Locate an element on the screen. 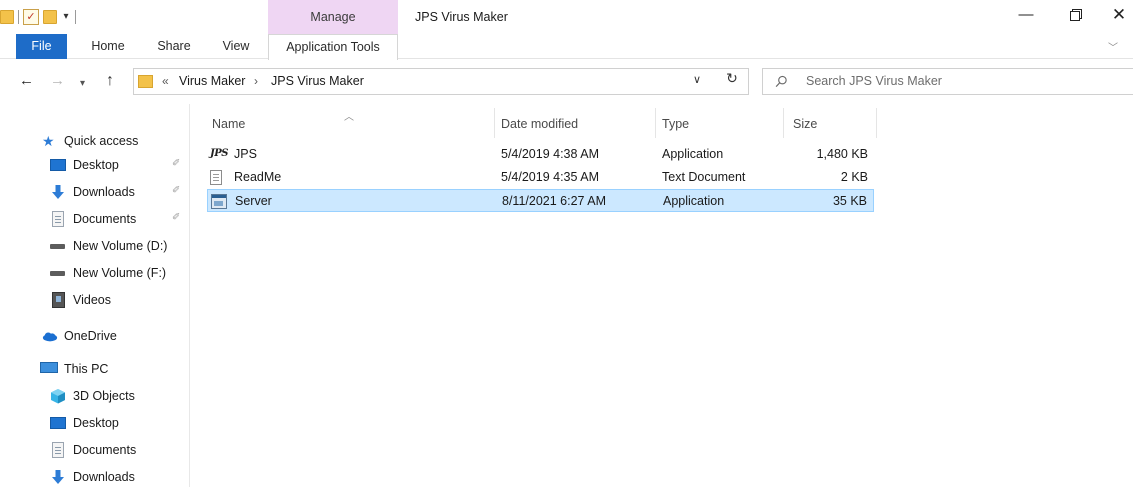 The width and height of the screenshot is (1133, 487). search-input: Search JPS Virus Maker is located at coordinates (874, 81).